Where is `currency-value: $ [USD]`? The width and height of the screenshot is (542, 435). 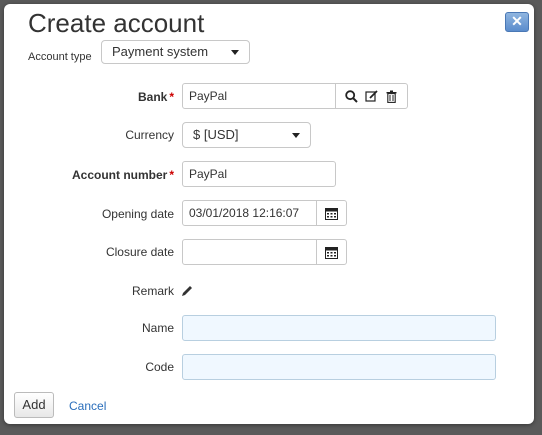
currency-value: $ [USD] is located at coordinates (216, 134).